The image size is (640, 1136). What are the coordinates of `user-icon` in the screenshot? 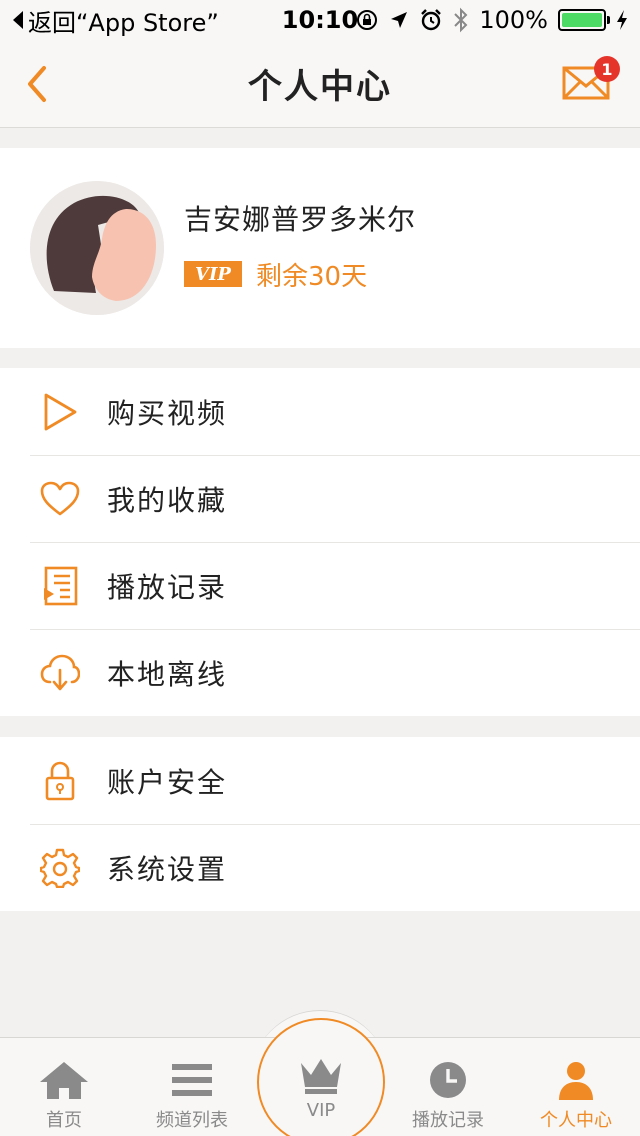 It's located at (576, 1080).